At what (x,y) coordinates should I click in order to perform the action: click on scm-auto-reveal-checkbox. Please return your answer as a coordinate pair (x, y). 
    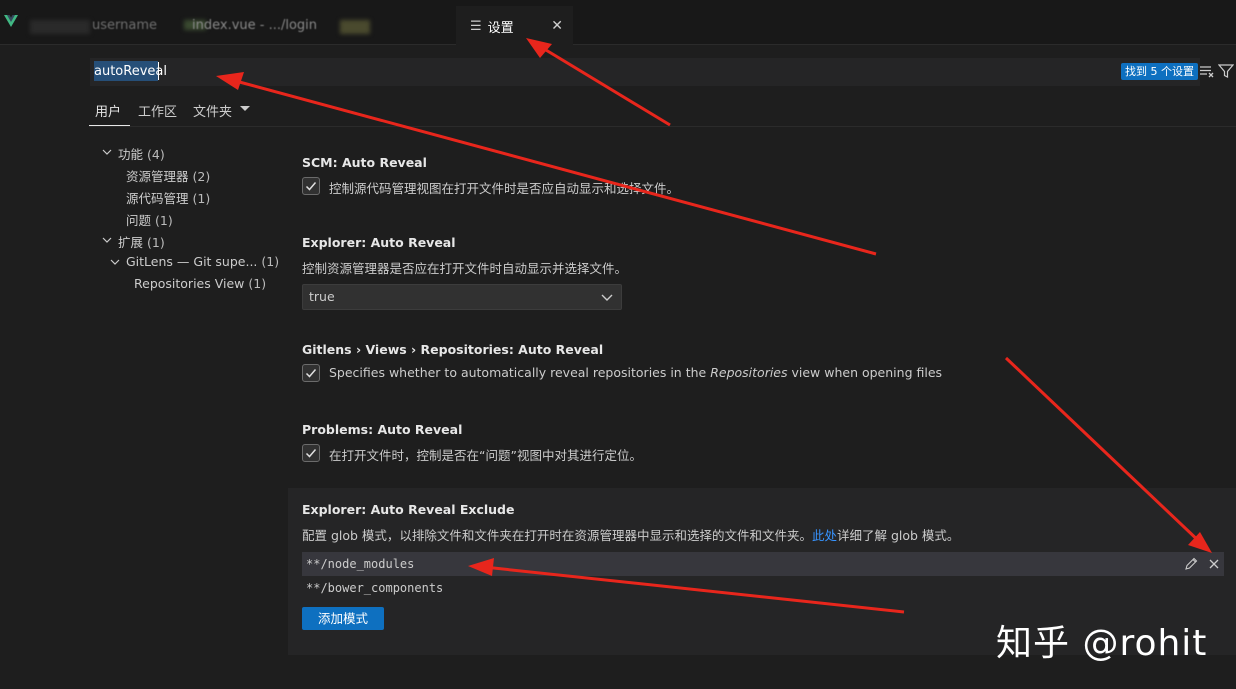
    Looking at the image, I should click on (311, 186).